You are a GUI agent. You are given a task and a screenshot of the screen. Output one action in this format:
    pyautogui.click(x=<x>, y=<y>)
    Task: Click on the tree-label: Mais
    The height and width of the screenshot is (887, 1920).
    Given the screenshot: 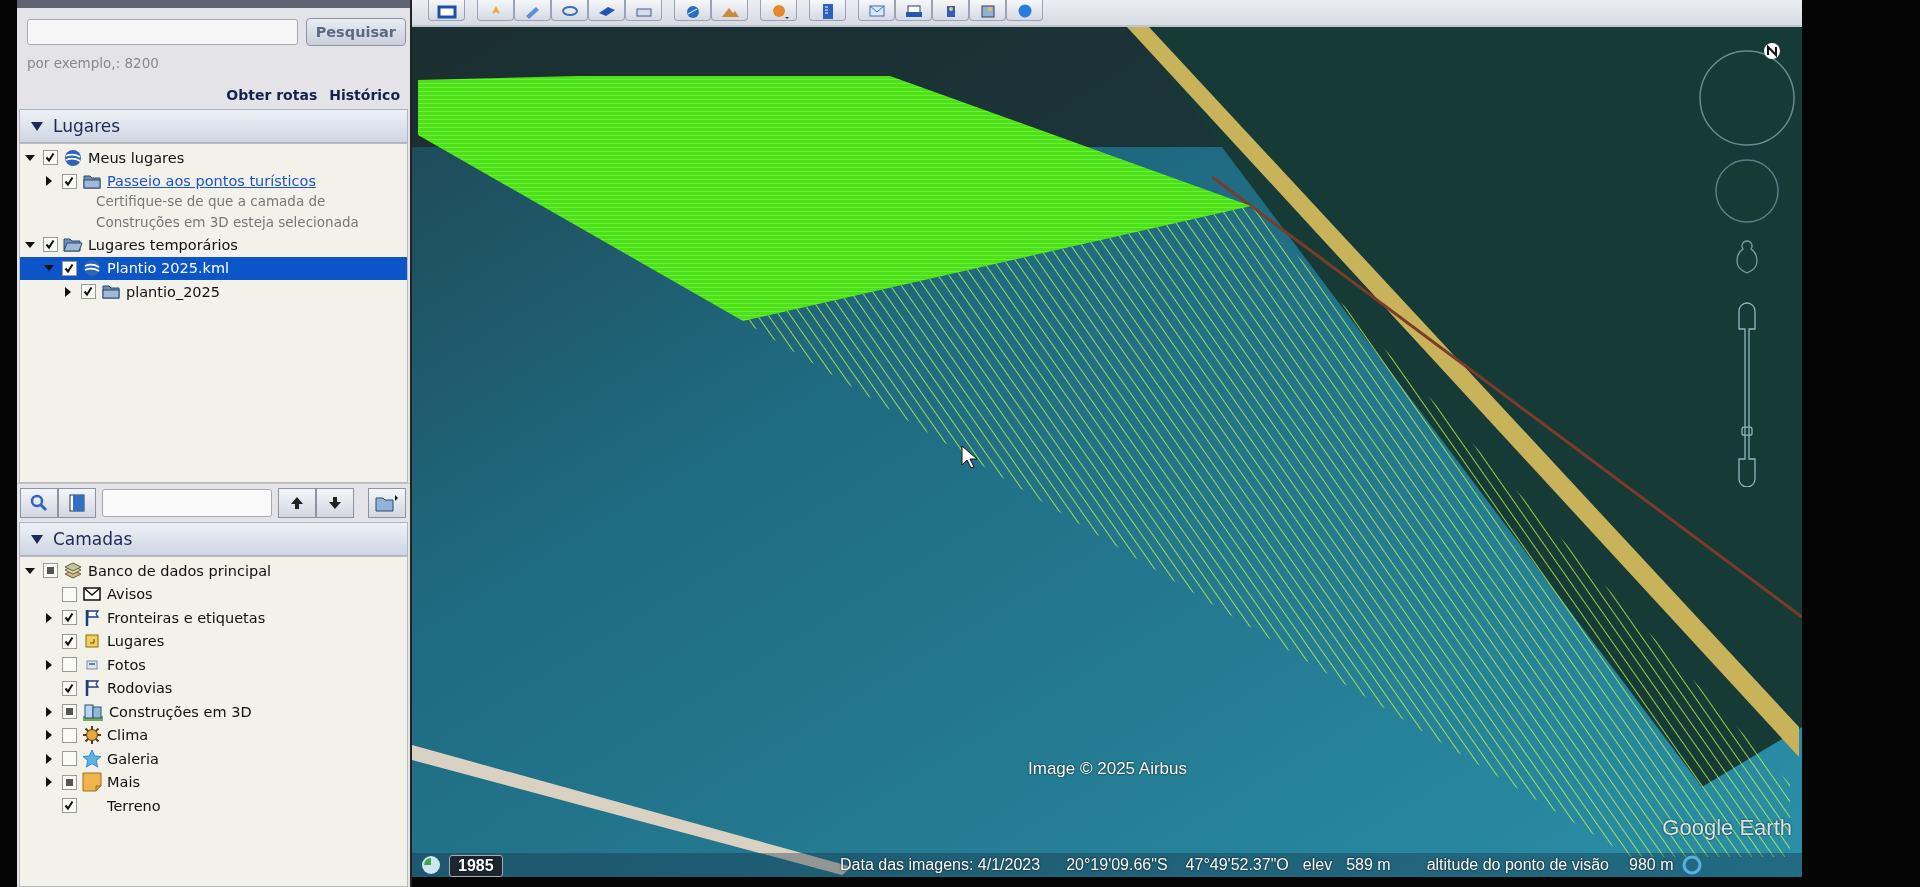 What is the action you would take?
    pyautogui.click(x=123, y=782)
    